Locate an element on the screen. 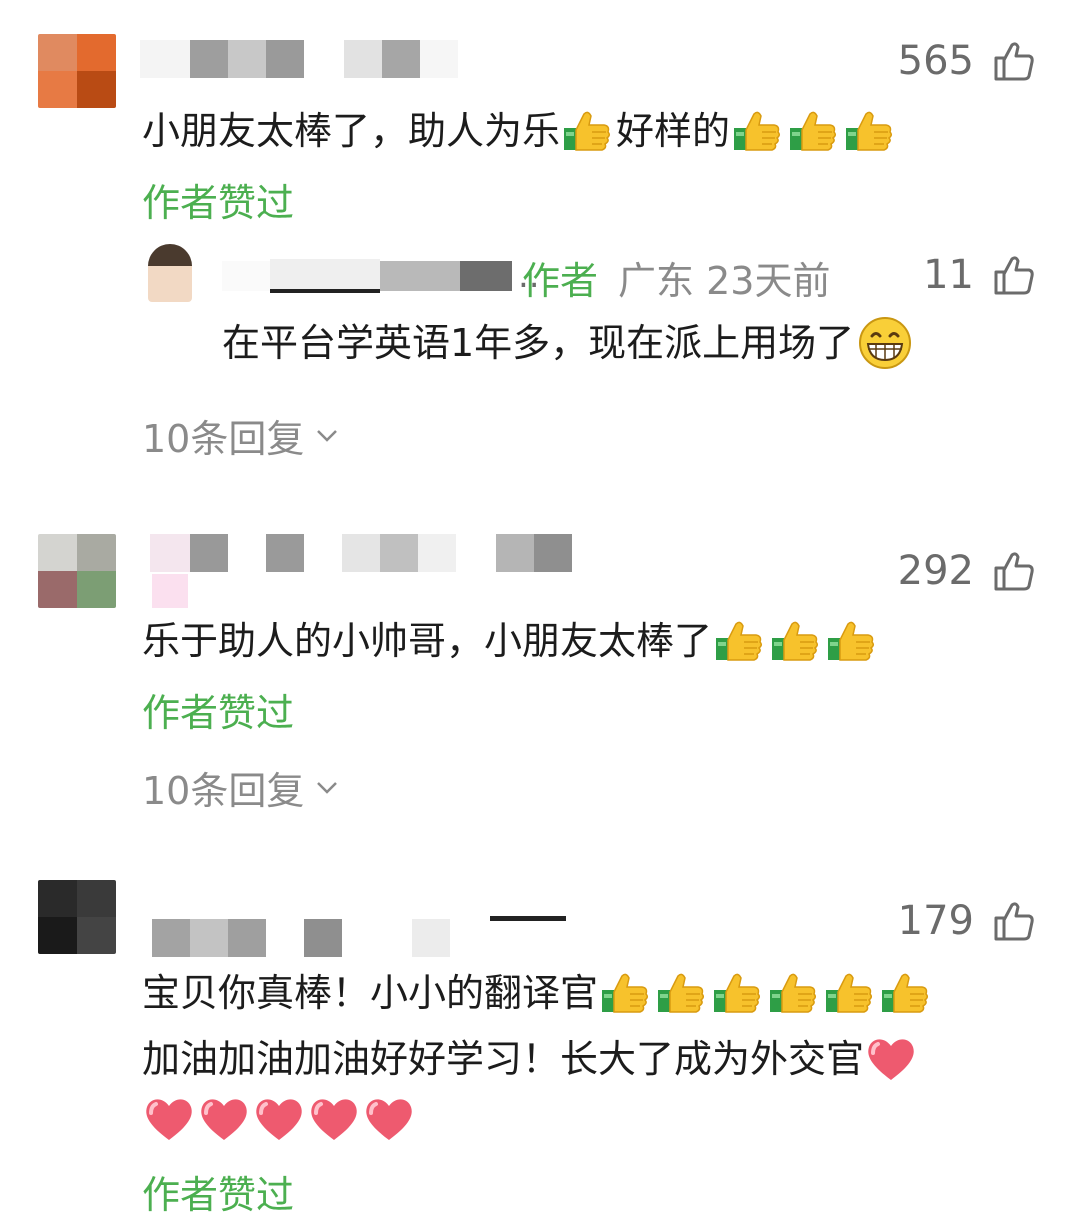 This screenshot has height=1223, width=1080. like-count-area: 179 is located at coordinates (967, 921).